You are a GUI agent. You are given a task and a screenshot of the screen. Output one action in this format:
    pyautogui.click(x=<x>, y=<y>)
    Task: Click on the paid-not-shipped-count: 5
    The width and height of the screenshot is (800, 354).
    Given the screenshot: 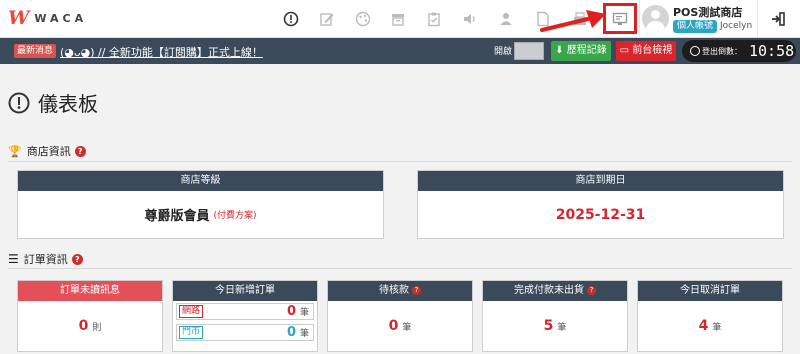 What is the action you would take?
    pyautogui.click(x=548, y=326)
    